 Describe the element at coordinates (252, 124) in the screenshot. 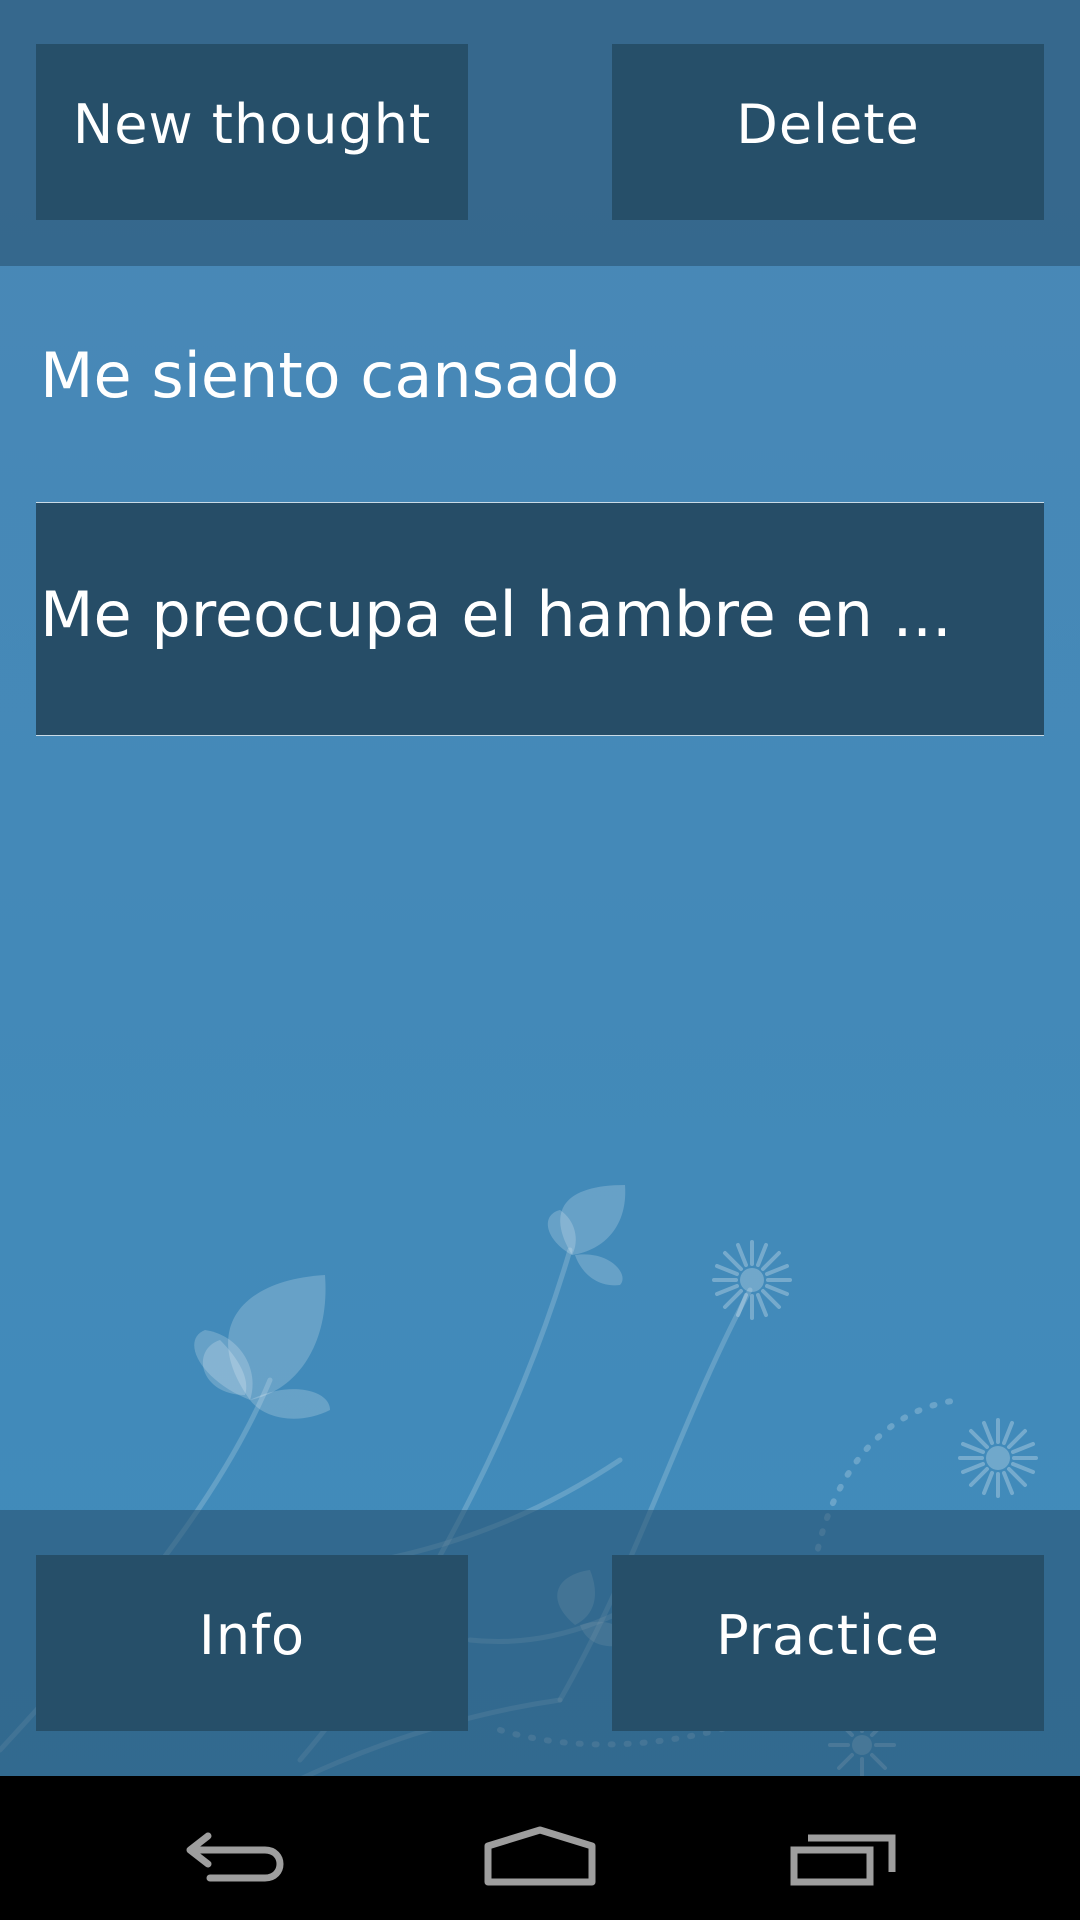

I see `new-thought-button-label: New thought` at that location.